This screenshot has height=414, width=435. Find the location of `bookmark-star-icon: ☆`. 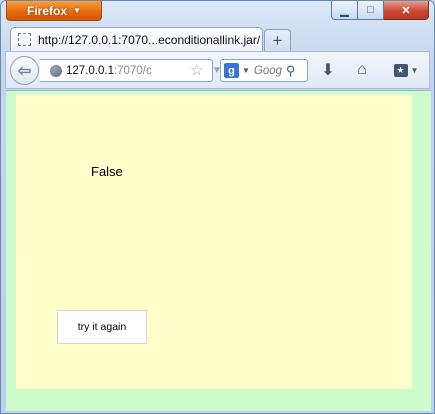

bookmark-star-icon: ☆ is located at coordinates (196, 70).